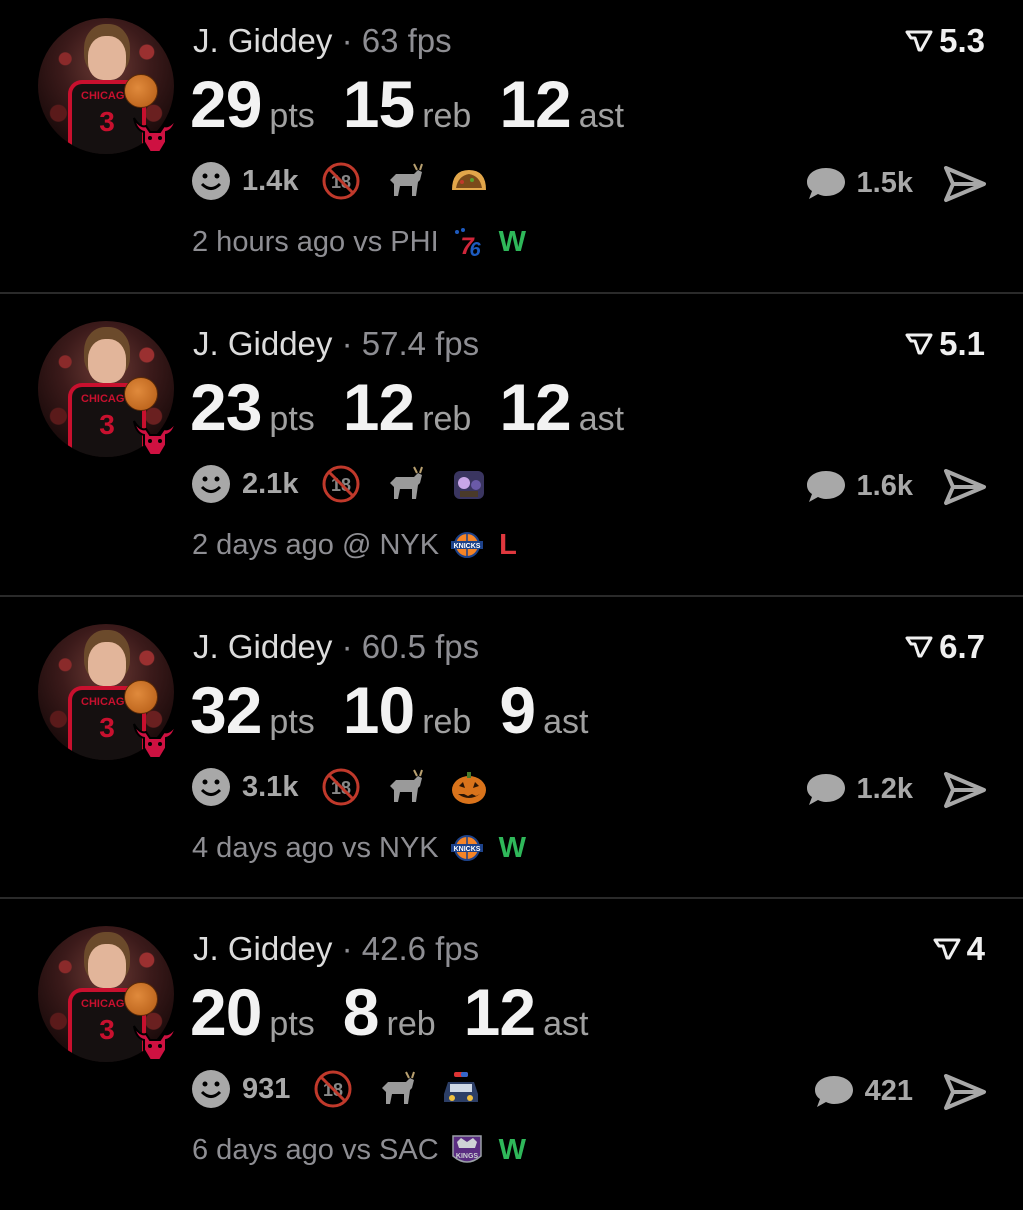 This screenshot has height=1210, width=1023. Describe the element at coordinates (354, 545) in the screenshot. I see `game-info: 2 days ago @ NYK KNICKS L` at that location.